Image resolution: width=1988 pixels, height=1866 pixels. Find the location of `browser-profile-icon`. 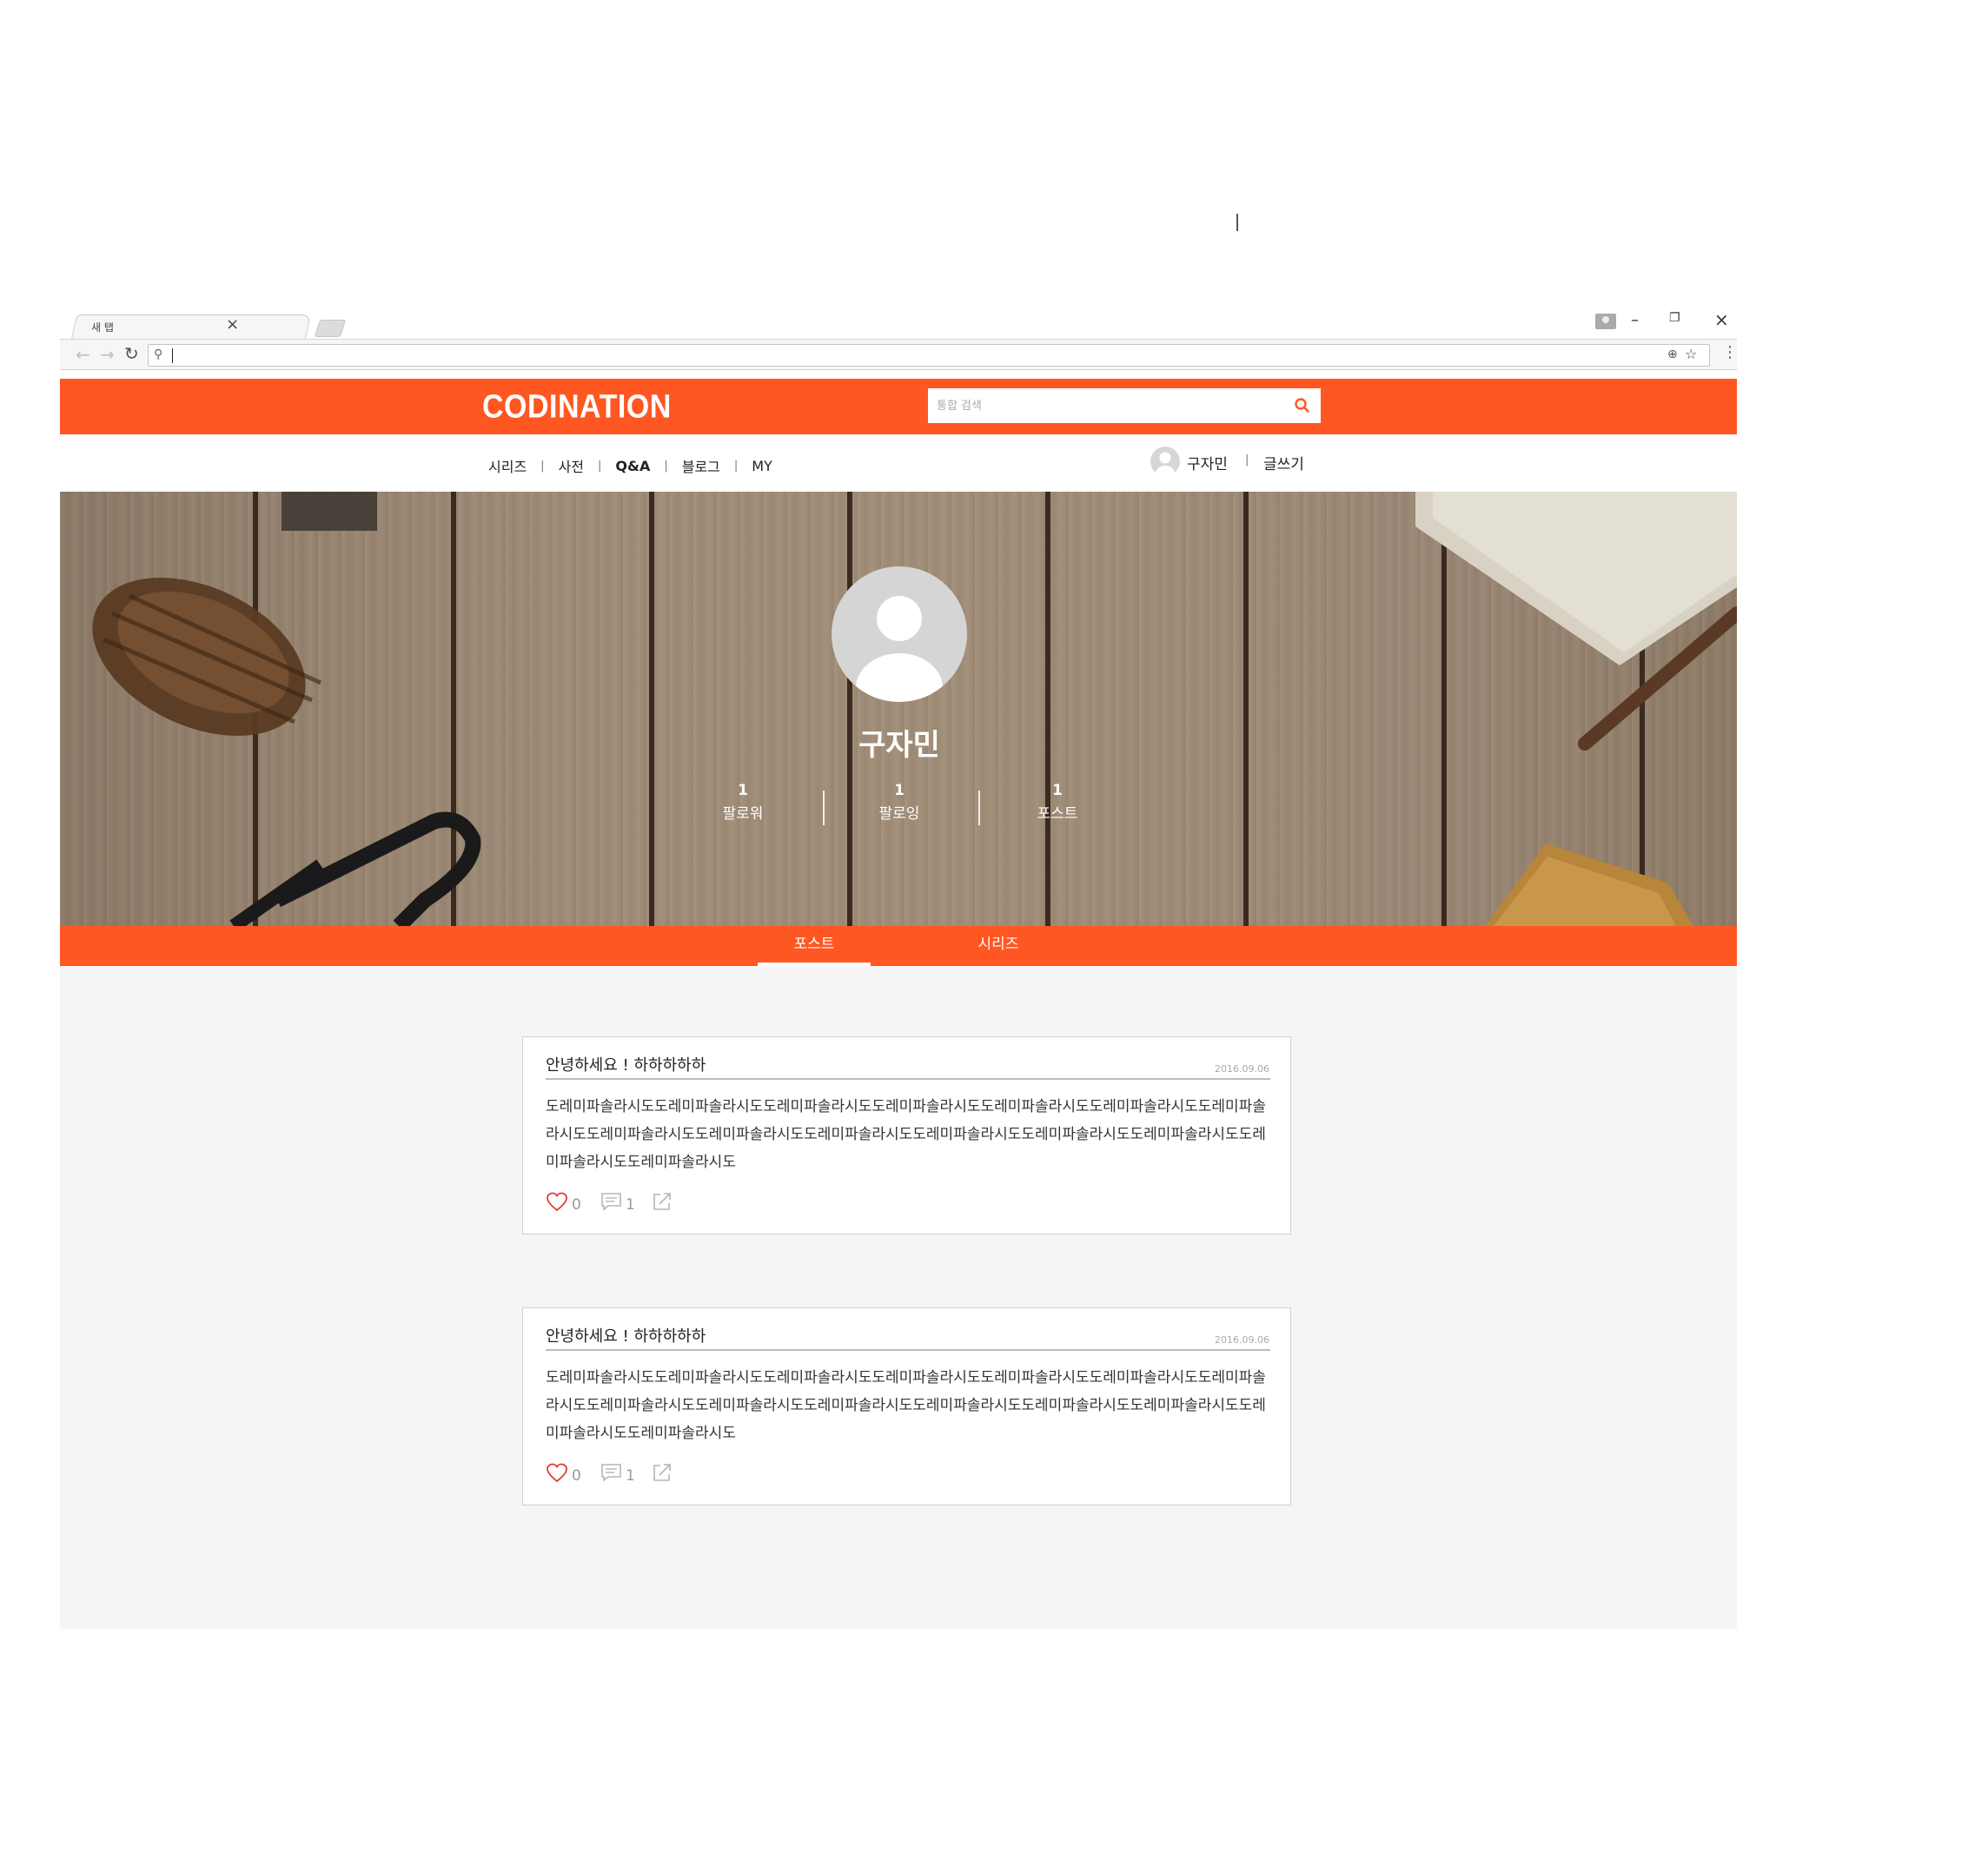

browser-profile-icon is located at coordinates (1605, 322).